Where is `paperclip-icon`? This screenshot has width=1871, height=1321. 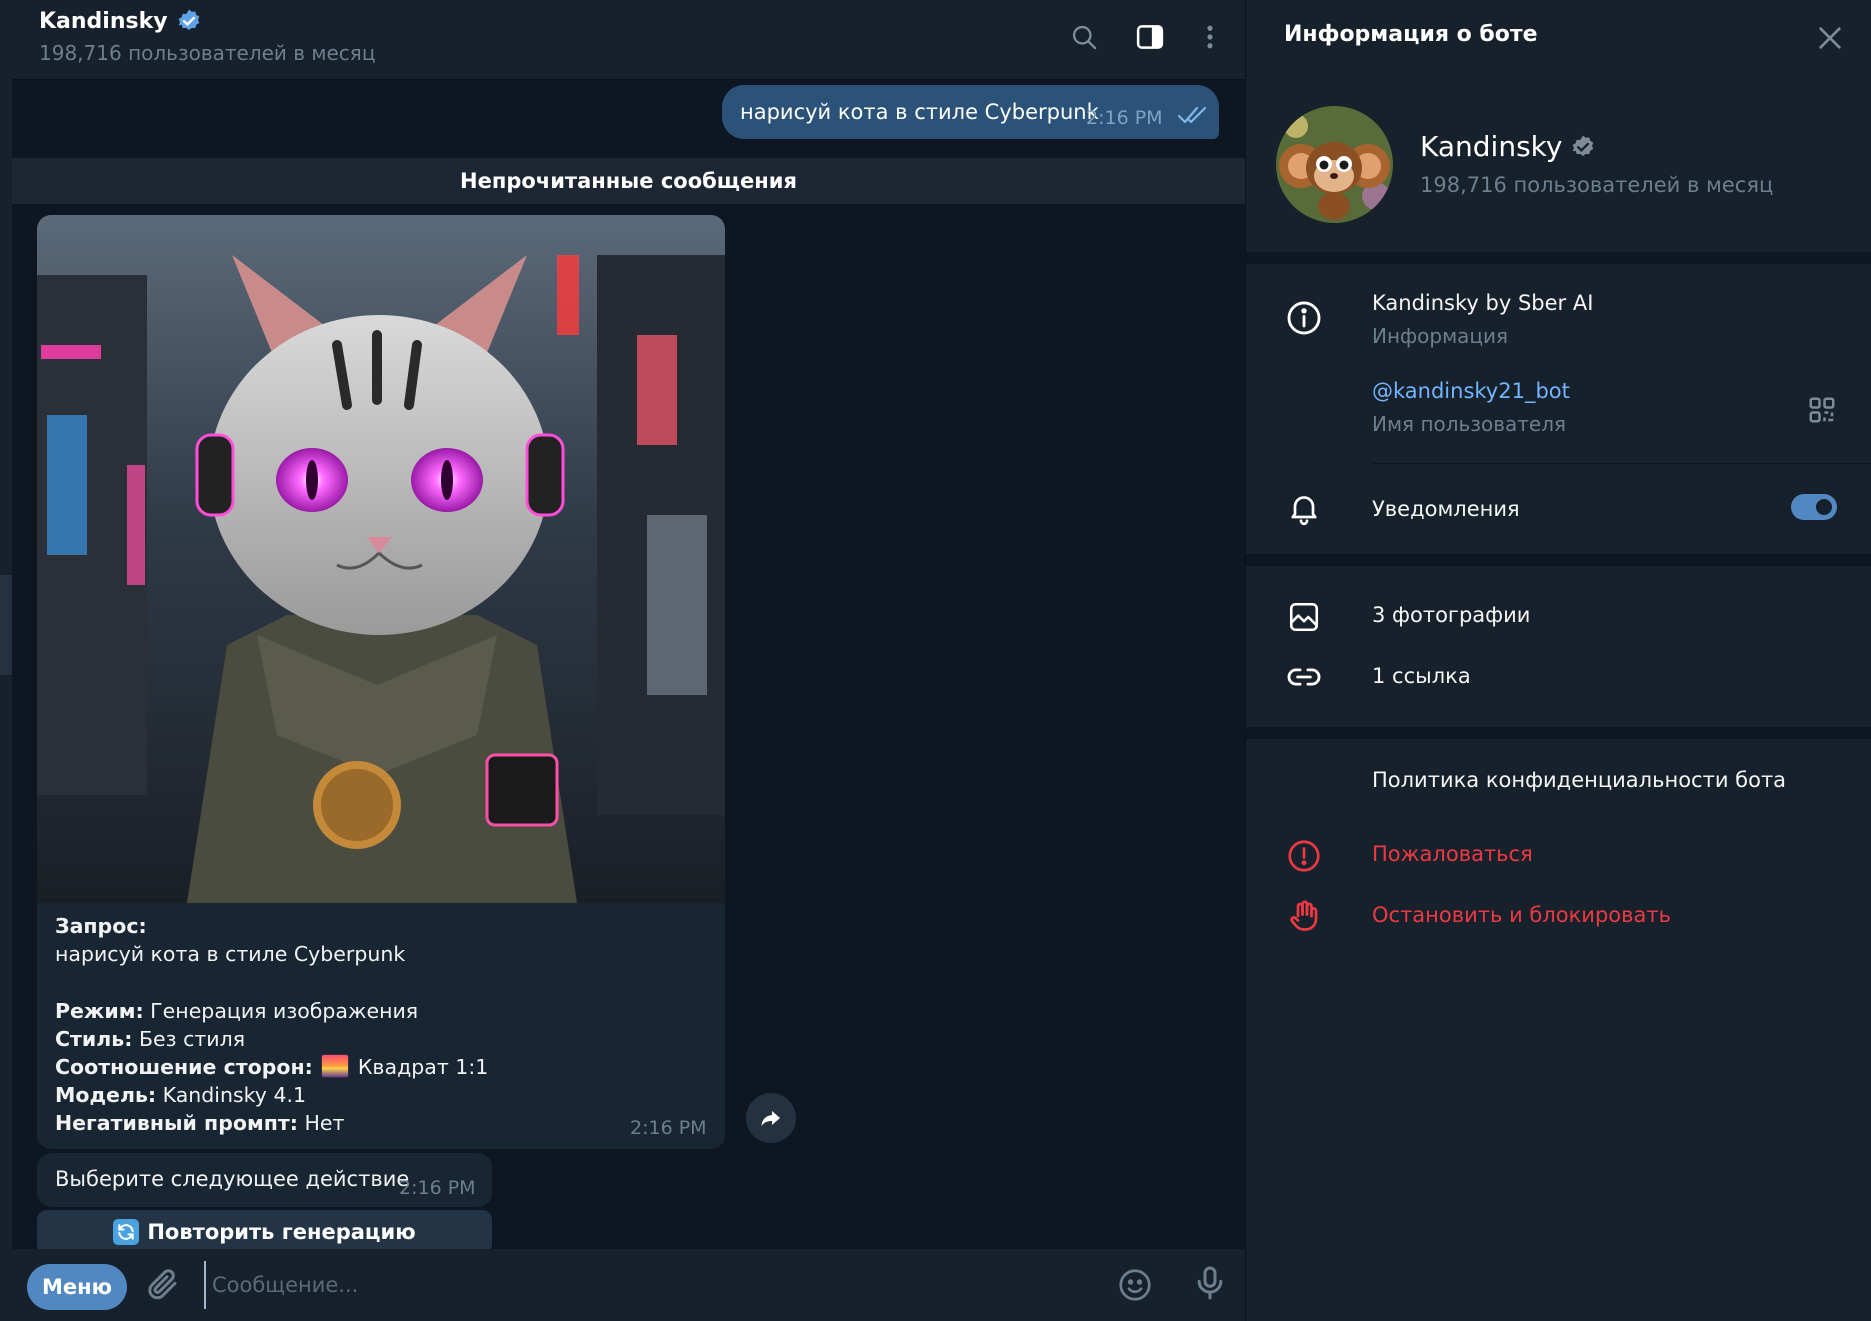 paperclip-icon is located at coordinates (163, 1286).